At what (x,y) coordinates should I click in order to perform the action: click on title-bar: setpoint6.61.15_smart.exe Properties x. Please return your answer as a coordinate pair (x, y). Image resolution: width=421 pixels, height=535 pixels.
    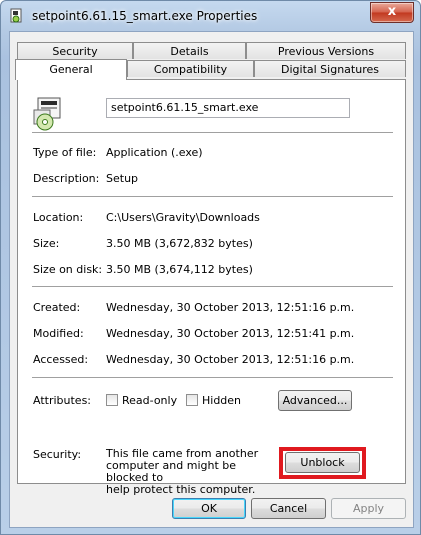
    Looking at the image, I should click on (210, 16).